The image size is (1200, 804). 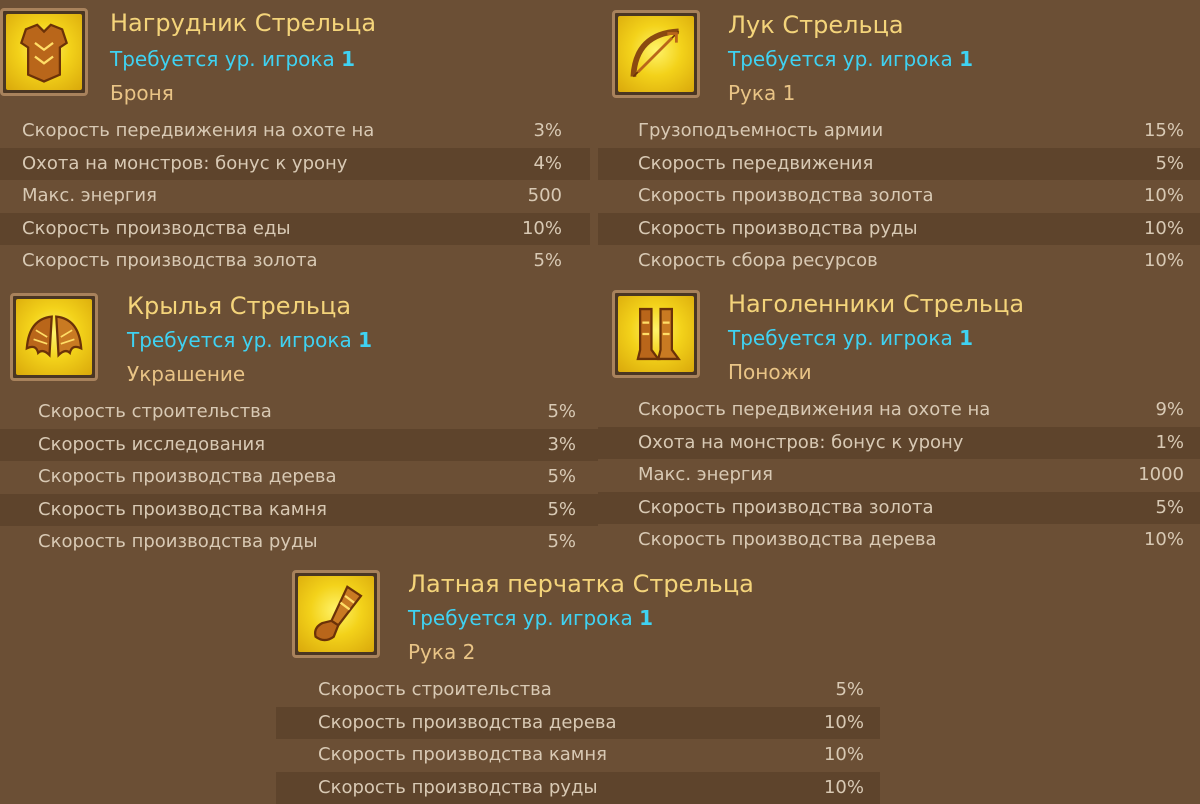 What do you see at coordinates (299, 445) in the screenshot?
I see `stat-row: Скорость исследования 3%` at bounding box center [299, 445].